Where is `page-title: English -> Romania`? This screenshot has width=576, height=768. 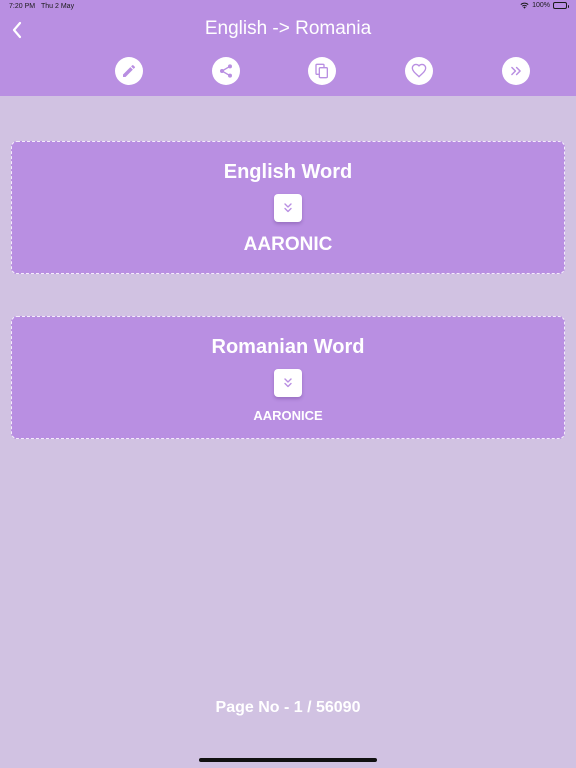
page-title: English -> Romania is located at coordinates (288, 28).